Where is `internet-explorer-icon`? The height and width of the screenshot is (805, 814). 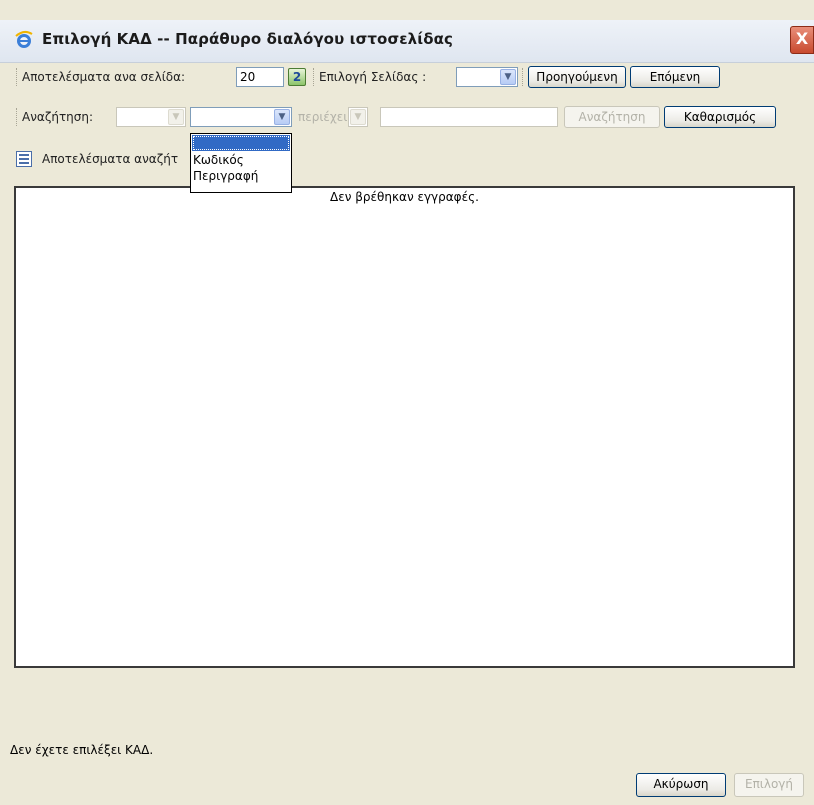 internet-explorer-icon is located at coordinates (24, 39).